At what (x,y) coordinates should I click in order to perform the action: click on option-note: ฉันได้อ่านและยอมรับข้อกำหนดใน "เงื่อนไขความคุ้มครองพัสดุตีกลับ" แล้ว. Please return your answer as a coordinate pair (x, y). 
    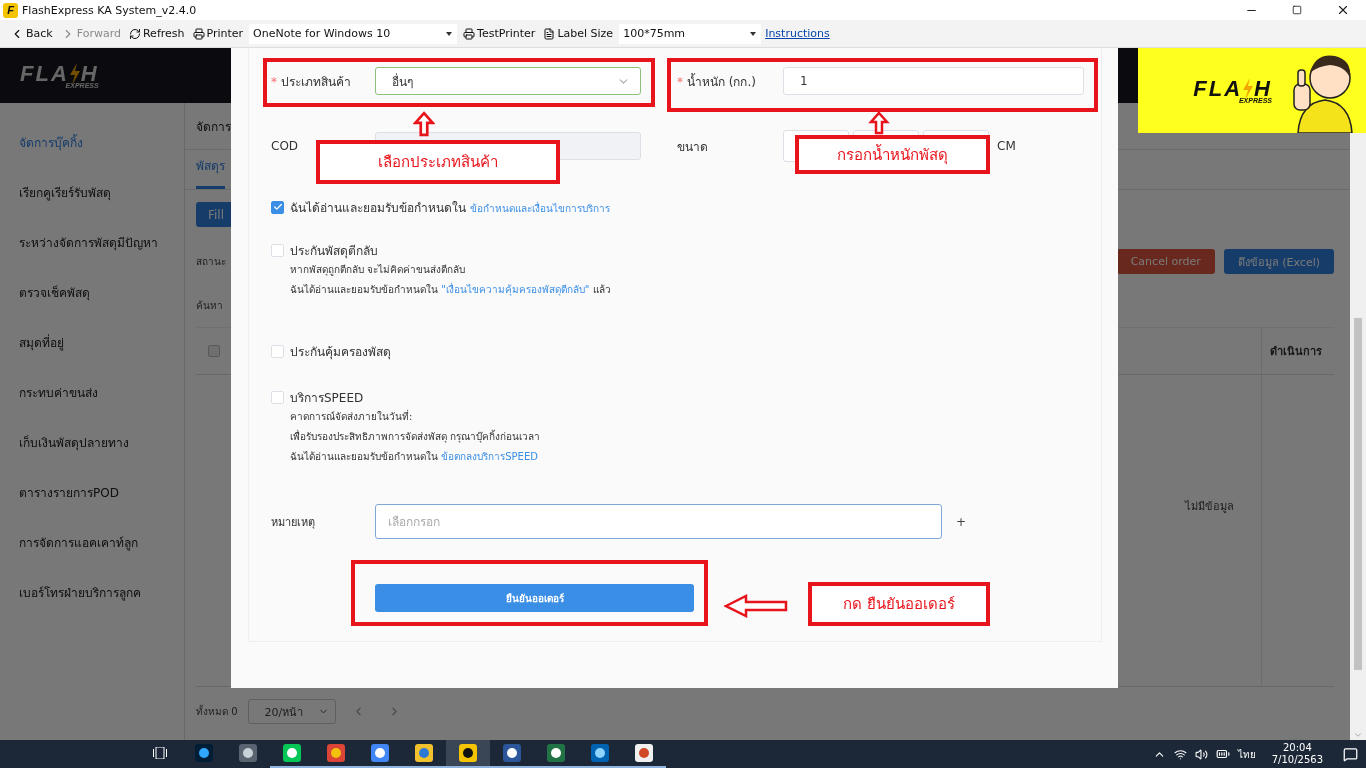
    Looking at the image, I should click on (450, 289).